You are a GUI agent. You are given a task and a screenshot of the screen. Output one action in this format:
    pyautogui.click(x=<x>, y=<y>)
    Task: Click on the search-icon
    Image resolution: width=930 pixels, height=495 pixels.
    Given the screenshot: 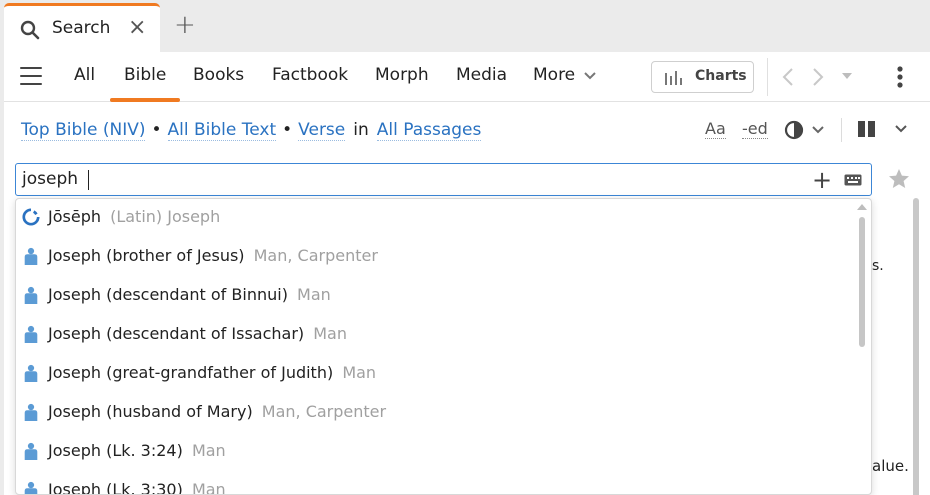 What is the action you would take?
    pyautogui.click(x=30, y=30)
    